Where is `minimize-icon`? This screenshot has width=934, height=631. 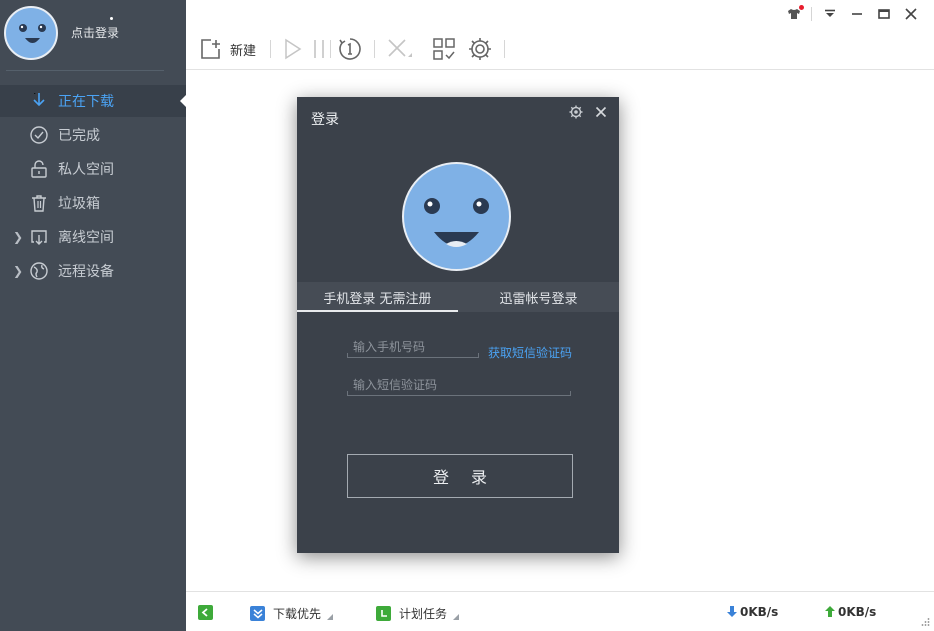 minimize-icon is located at coordinates (856, 14).